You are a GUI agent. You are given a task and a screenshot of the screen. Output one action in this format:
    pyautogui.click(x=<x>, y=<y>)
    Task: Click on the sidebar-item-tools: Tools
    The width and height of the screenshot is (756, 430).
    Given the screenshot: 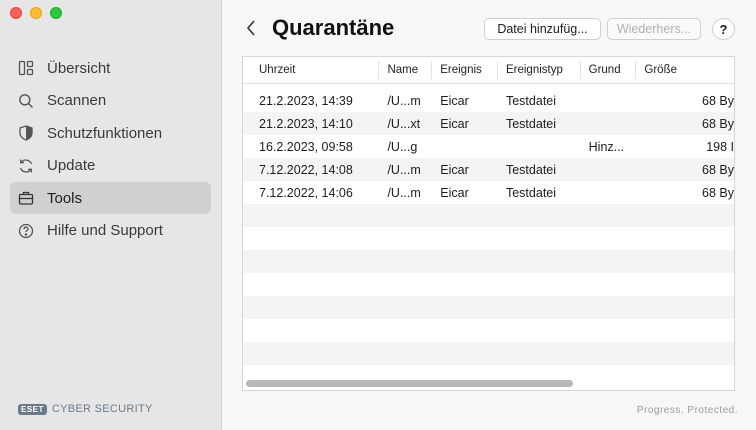 What is the action you would take?
    pyautogui.click(x=110, y=198)
    